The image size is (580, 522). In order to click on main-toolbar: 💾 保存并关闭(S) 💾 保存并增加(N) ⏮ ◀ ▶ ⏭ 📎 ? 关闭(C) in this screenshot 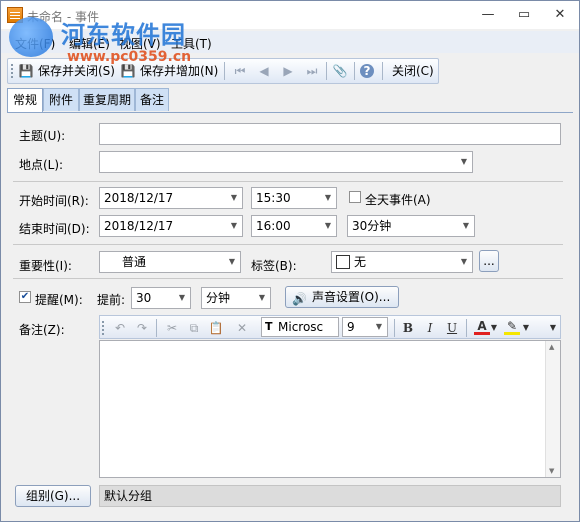, I will do `click(223, 71)`.